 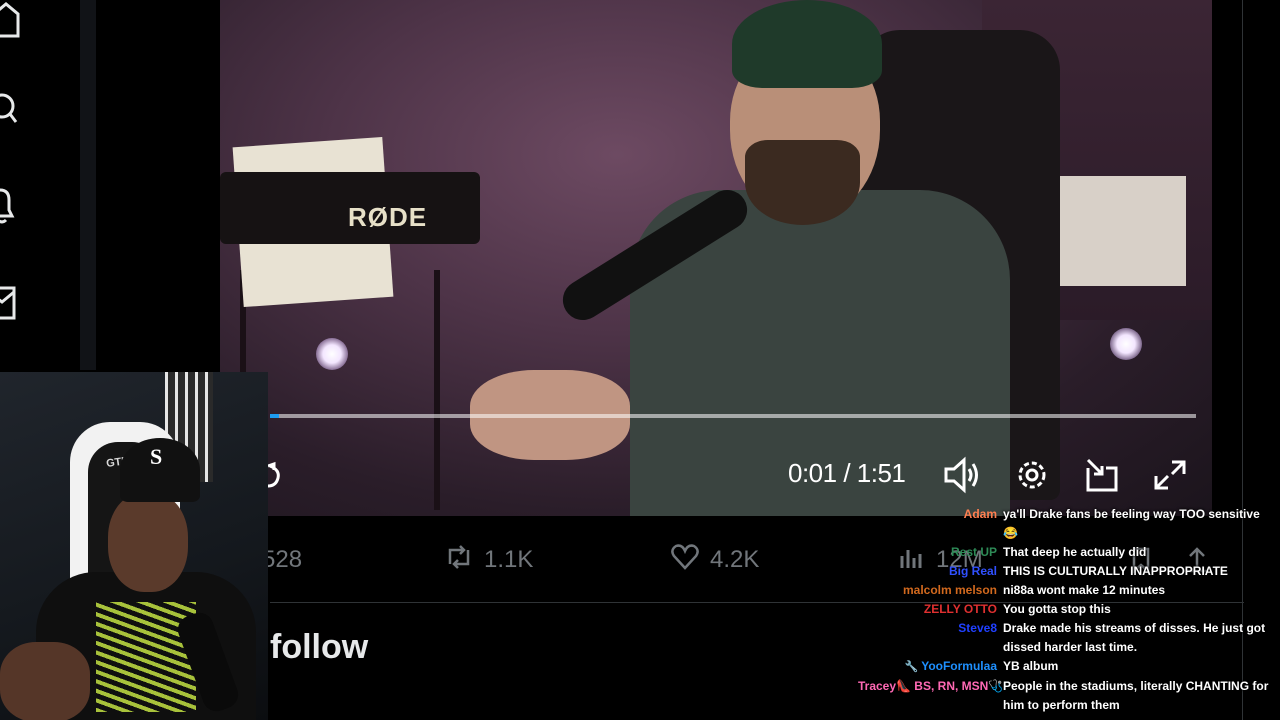 What do you see at coordinates (980, 514) in the screenshot?
I see `chat-username: Adam` at bounding box center [980, 514].